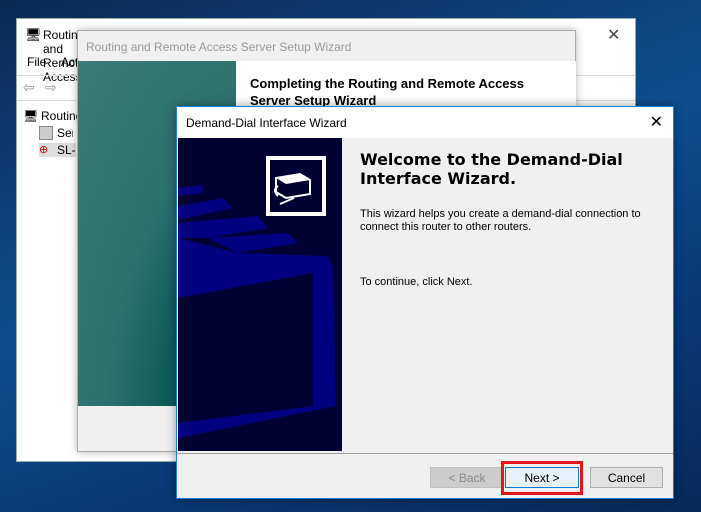 This screenshot has height=512, width=701. Describe the element at coordinates (425, 453) in the screenshot. I see `divider` at that location.